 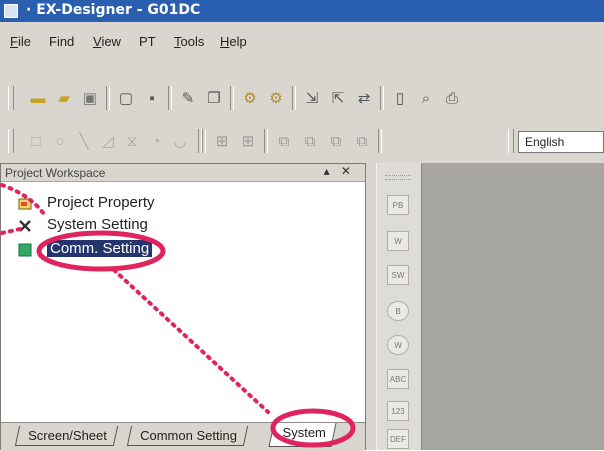 I want to click on line-icon: ╲, so click(x=84, y=141).